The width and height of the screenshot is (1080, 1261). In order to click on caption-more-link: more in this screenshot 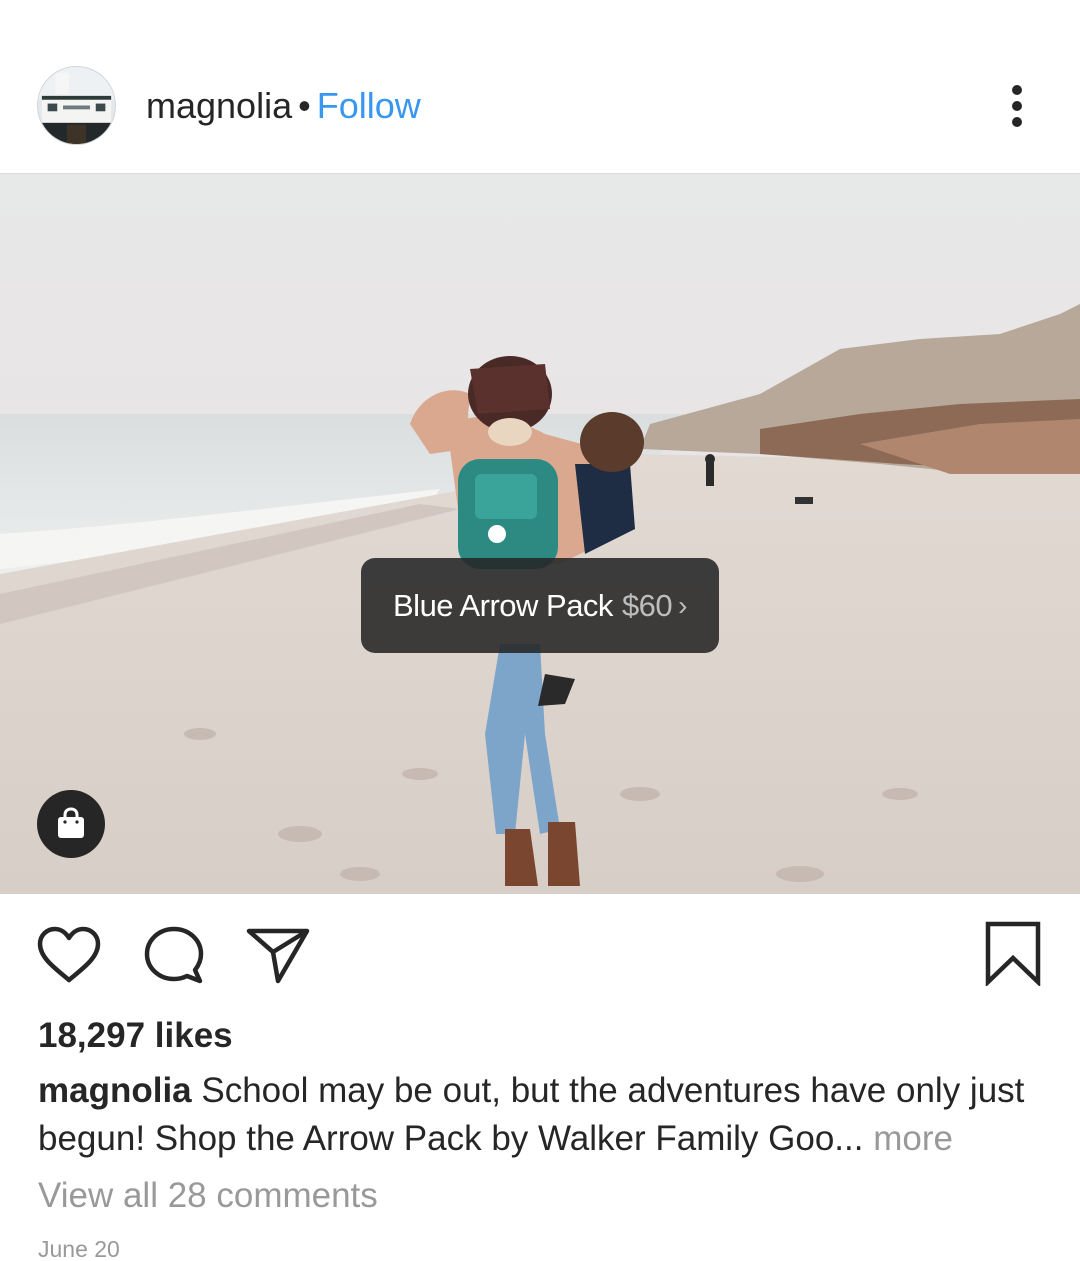, I will do `click(913, 1138)`.